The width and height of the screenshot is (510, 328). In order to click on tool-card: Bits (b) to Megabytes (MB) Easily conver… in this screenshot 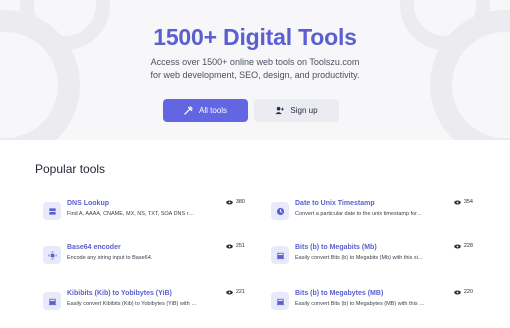, I will do `click(368, 301)`.